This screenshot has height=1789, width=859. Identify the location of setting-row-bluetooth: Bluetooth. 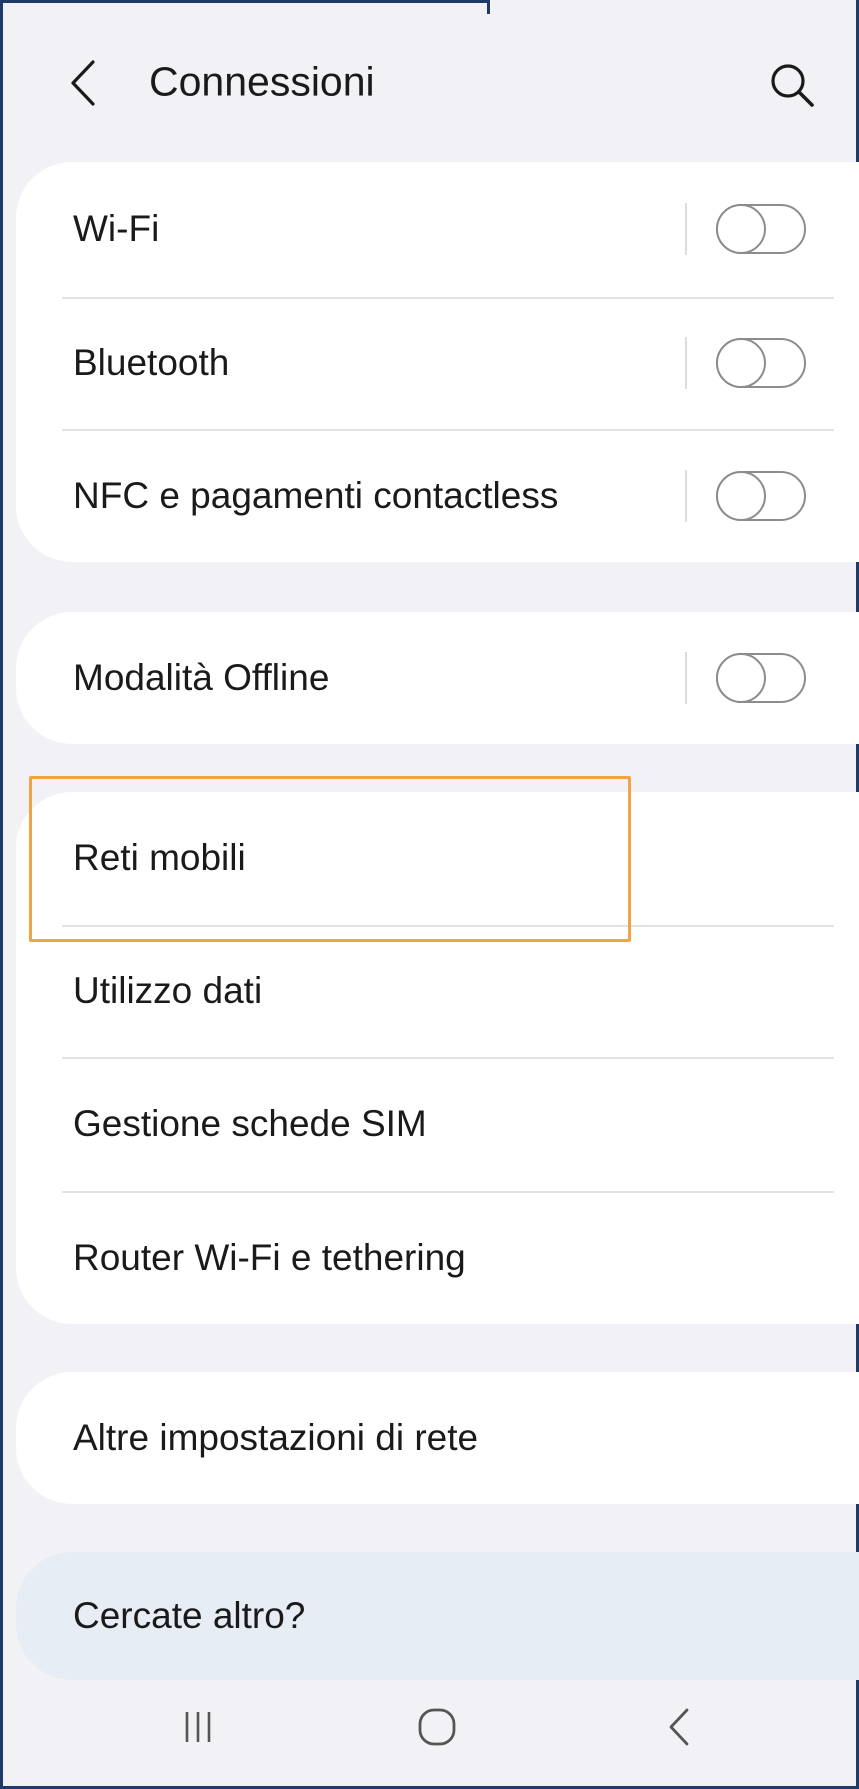
(437, 363).